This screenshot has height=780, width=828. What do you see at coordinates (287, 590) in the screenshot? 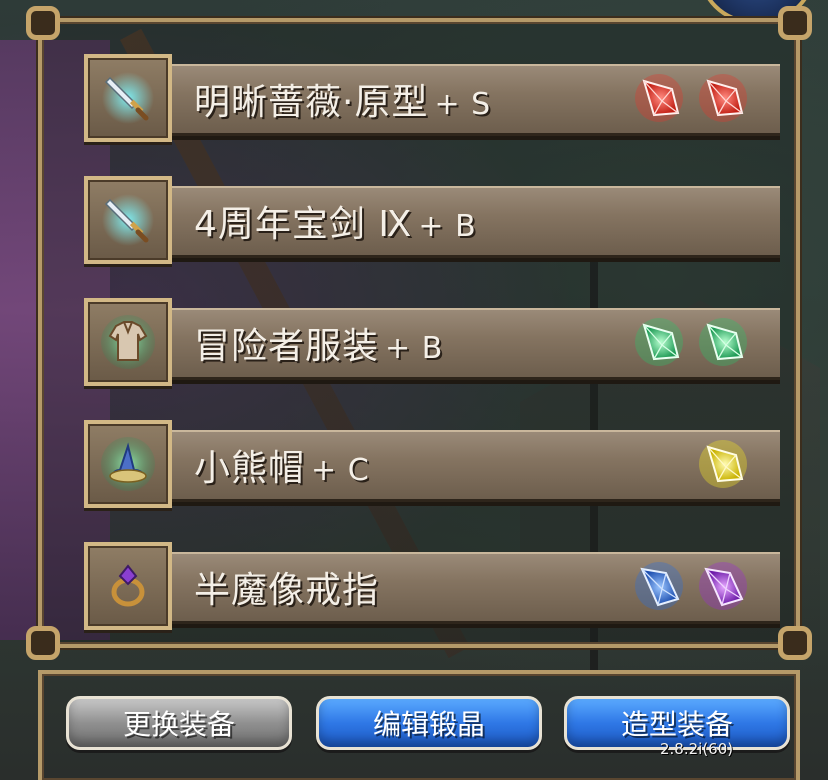
I see `equipment-name-text: 半魔像戒指` at bounding box center [287, 590].